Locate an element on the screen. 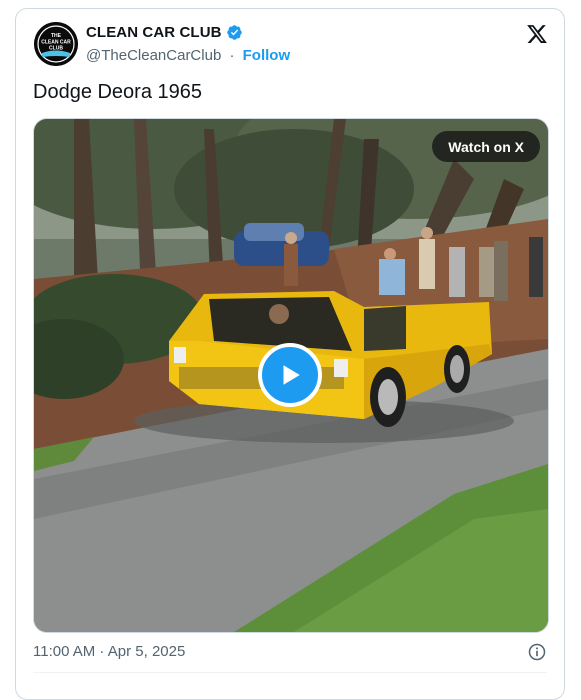 The width and height of the screenshot is (581, 700). x-logo-icon is located at coordinates (537, 34).